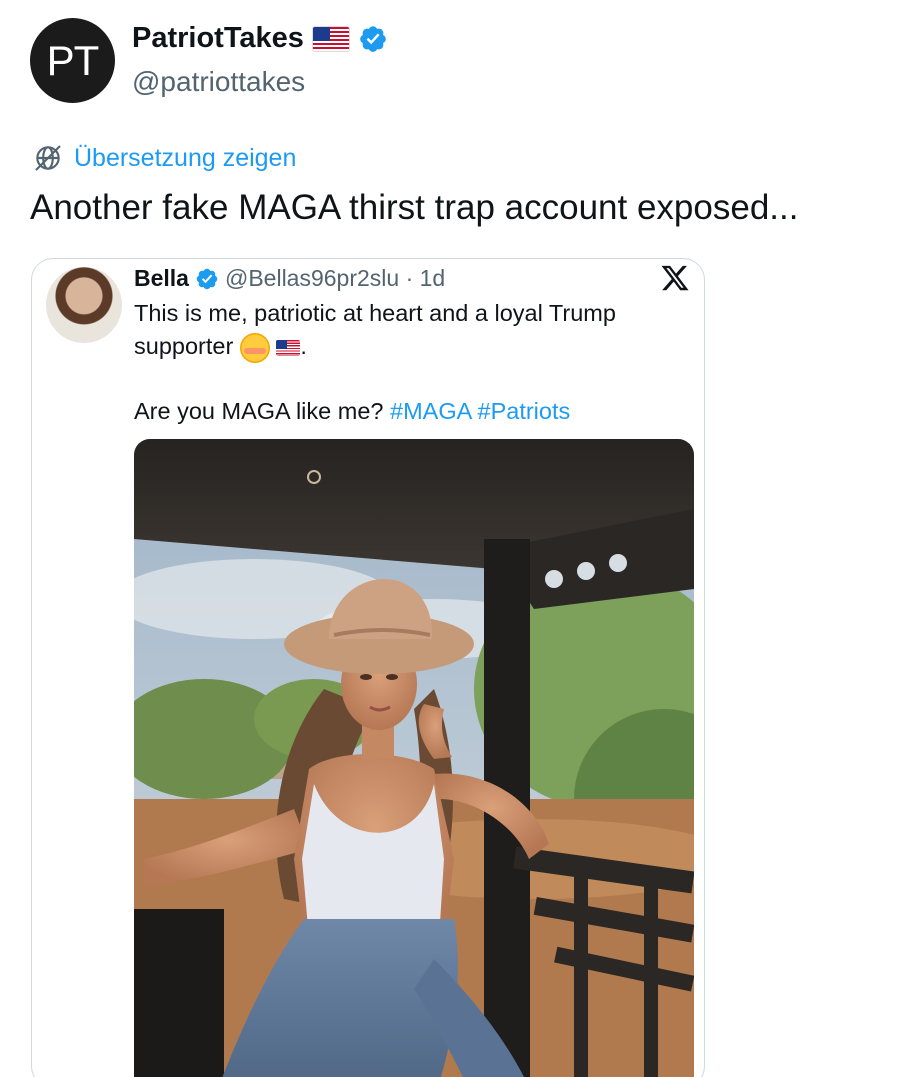  Describe the element at coordinates (254, 347) in the screenshot. I see `smiling-hearts-emoji-icon` at that location.